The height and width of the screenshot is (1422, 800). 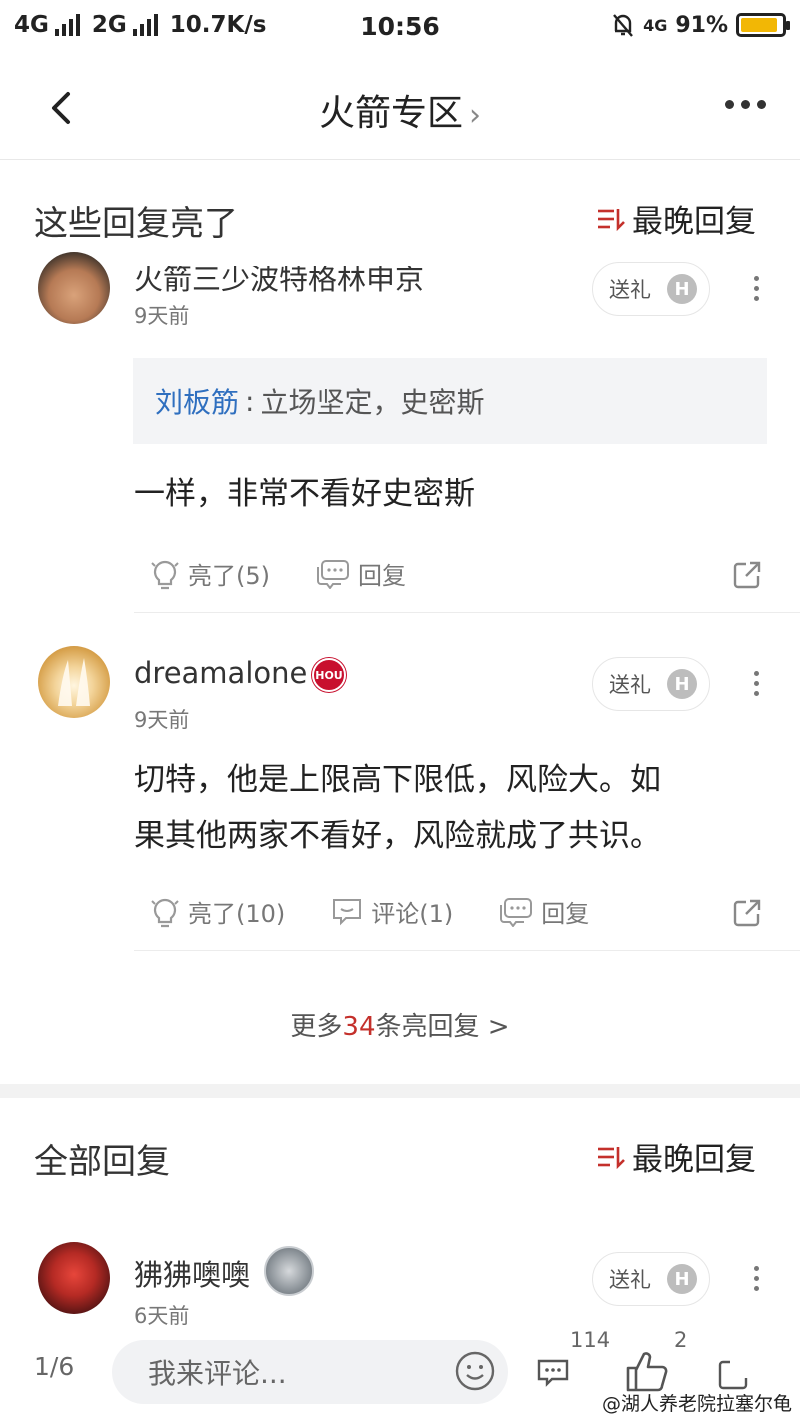 I want to click on team-badge: HOU, so click(x=329, y=675).